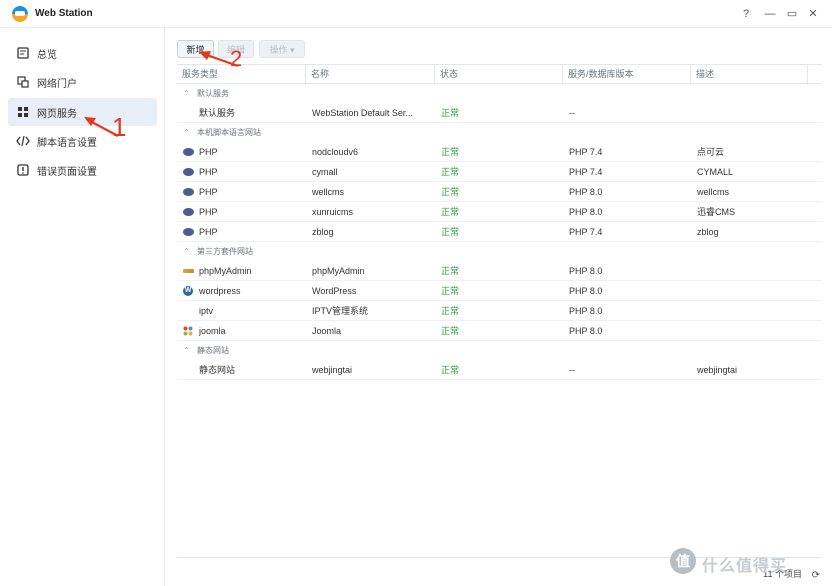 Image resolution: width=832 pixels, height=586 pixels. I want to click on table-header: 服务类型 名称 状态 服务/数据库版本 描述, so click(499, 74).